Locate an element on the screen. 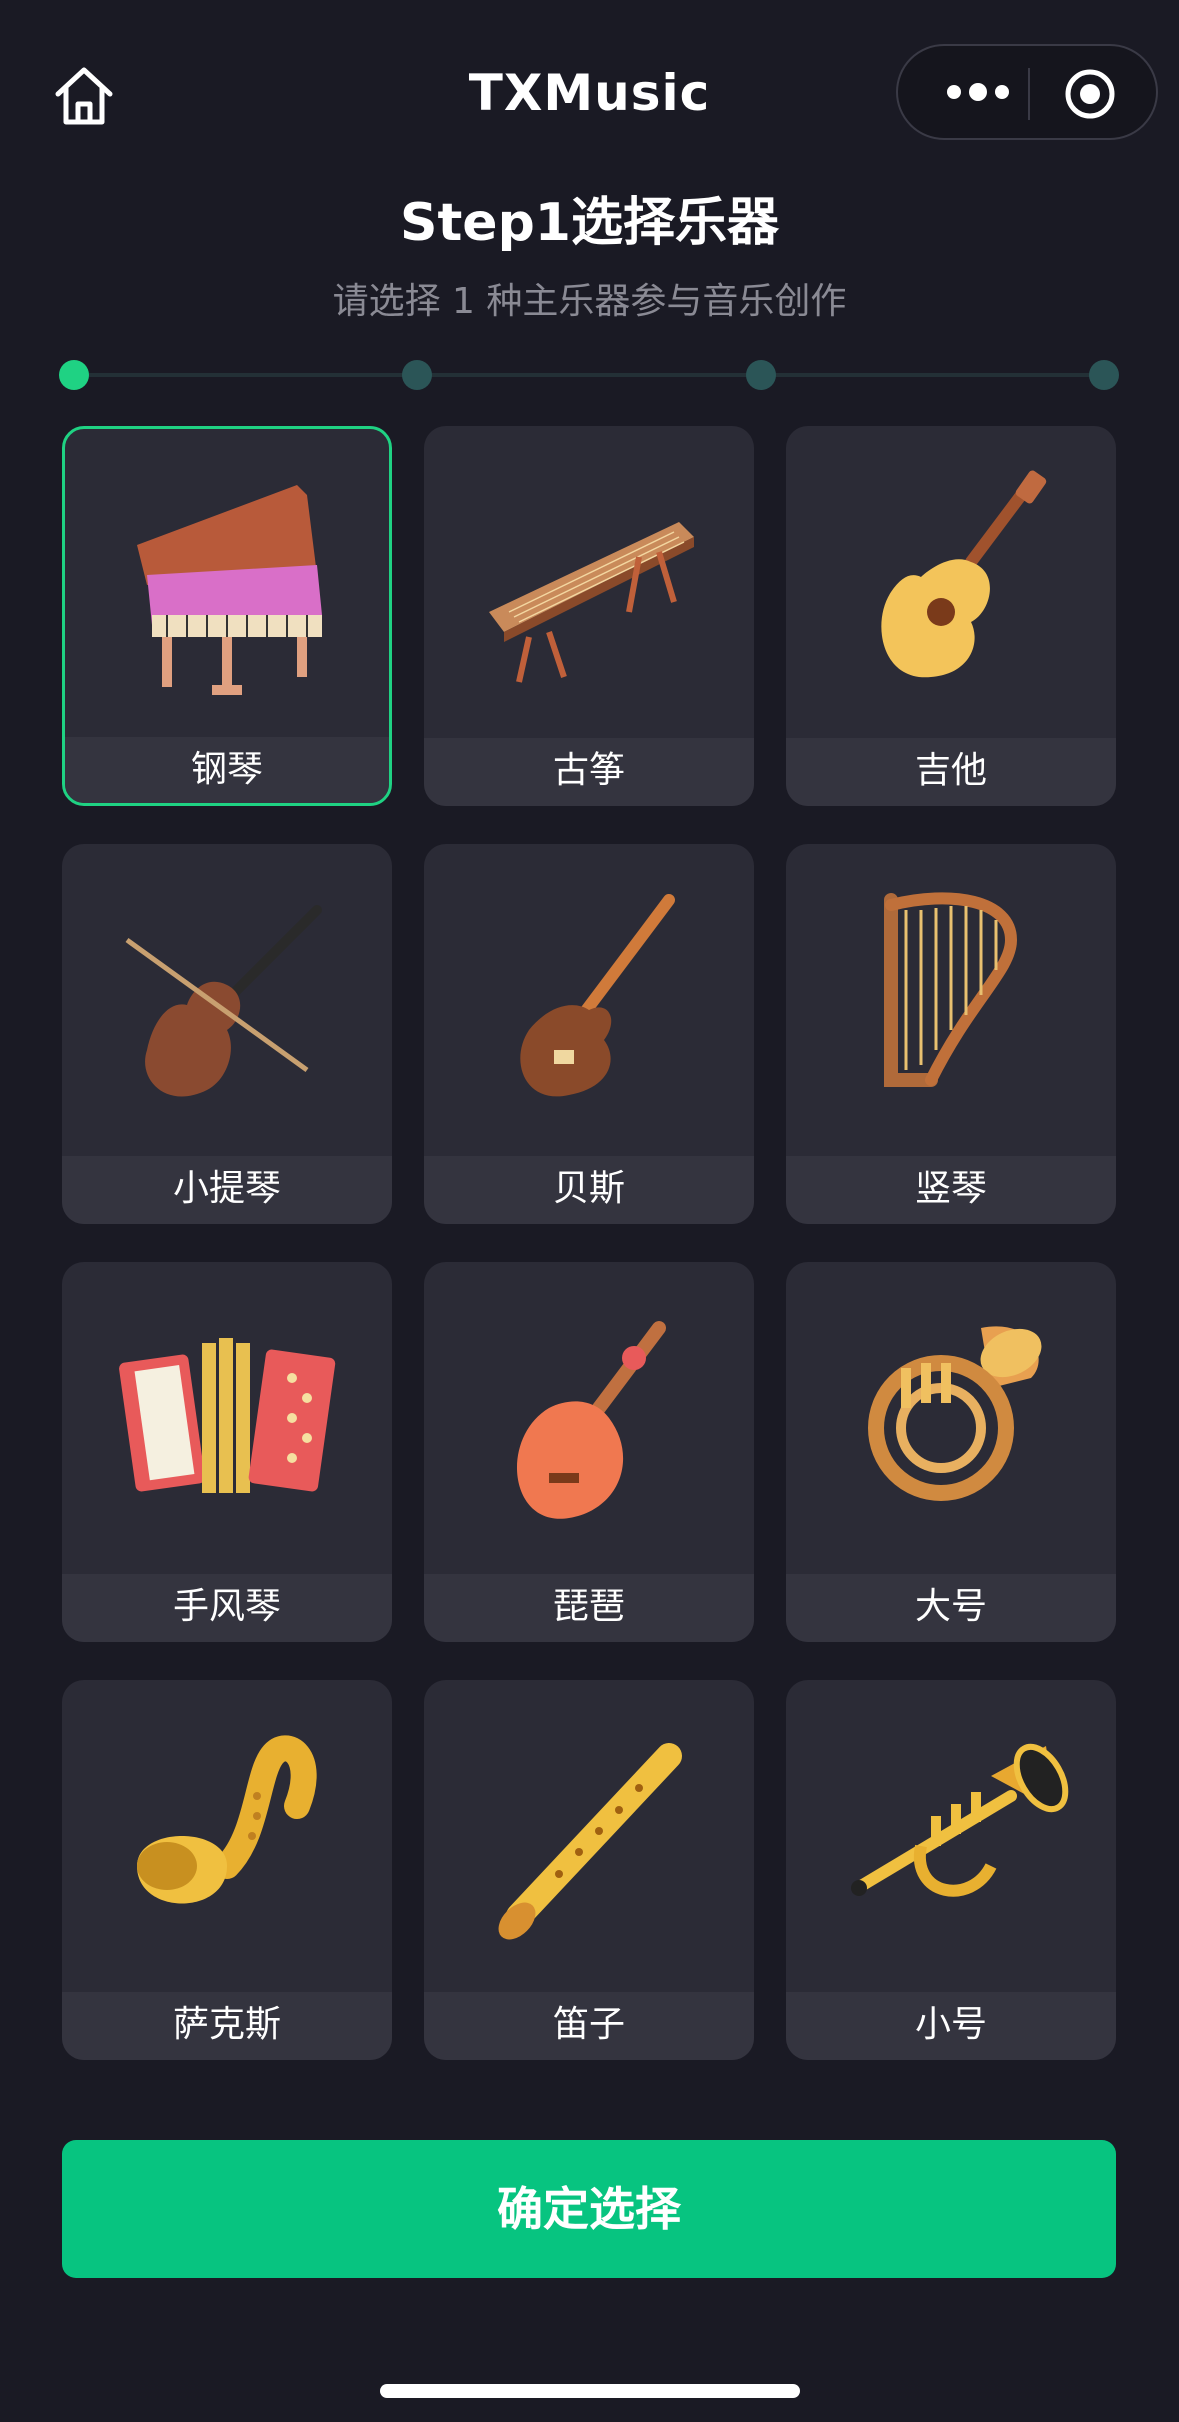 This screenshot has height=2422, width=1179. instrument-card-saxophone: 萨克斯 is located at coordinates (227, 1870).